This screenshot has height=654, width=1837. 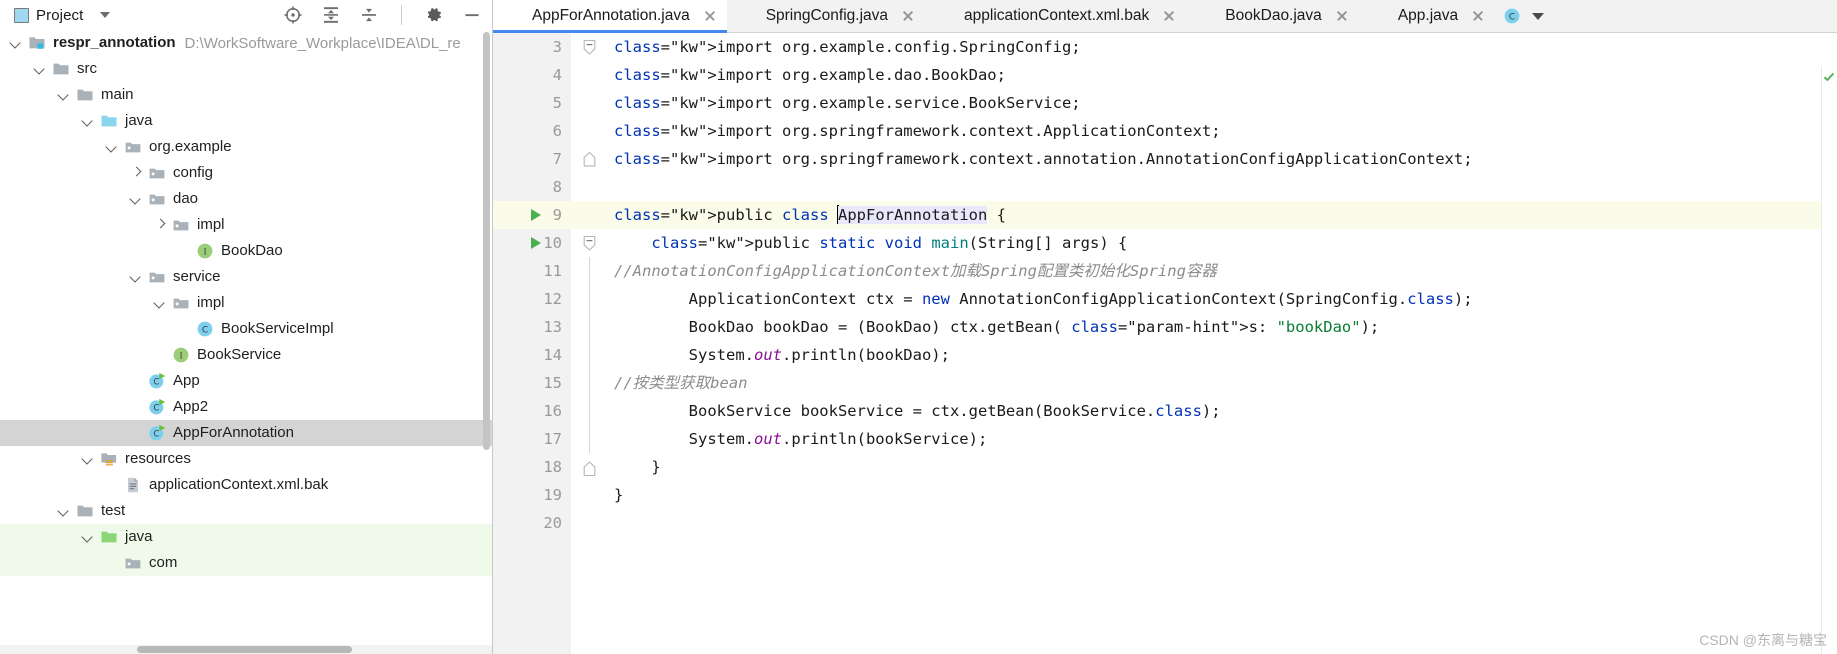 I want to click on code-line: System.out.println(bookDao);, so click(x=1222, y=355).